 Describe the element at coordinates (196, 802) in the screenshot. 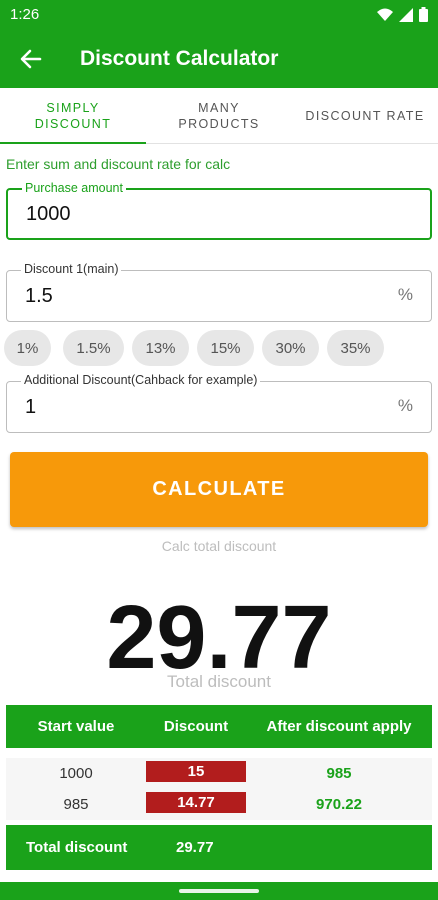

I see `cell-discount: 14.77` at that location.